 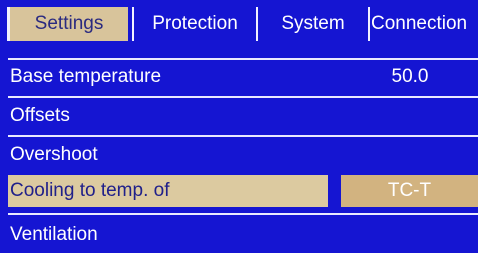 I want to click on row-label: Offsets, so click(x=40, y=115).